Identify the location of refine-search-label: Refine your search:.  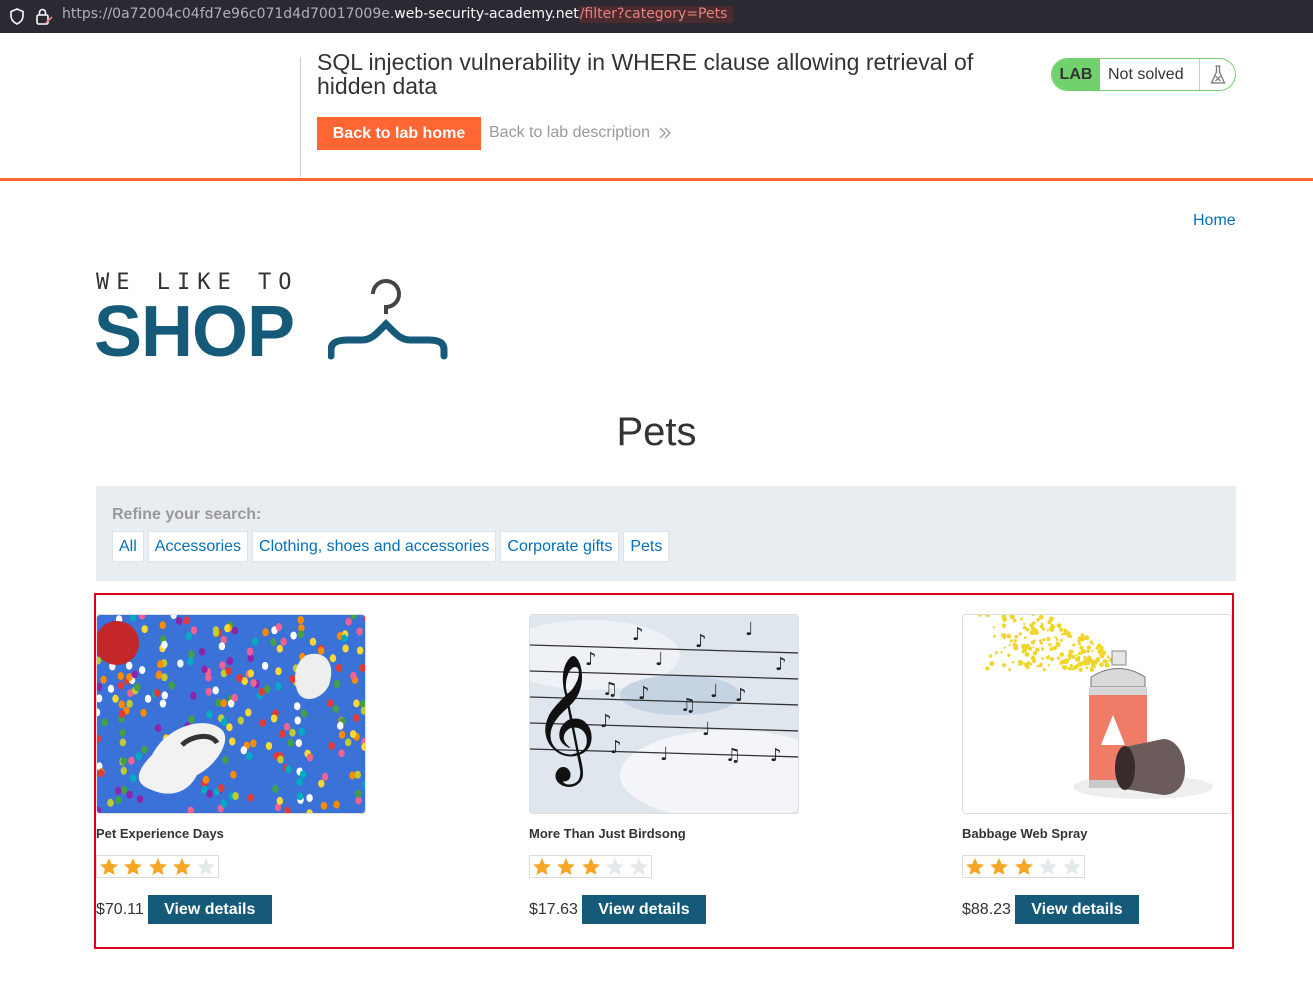
(187, 514).